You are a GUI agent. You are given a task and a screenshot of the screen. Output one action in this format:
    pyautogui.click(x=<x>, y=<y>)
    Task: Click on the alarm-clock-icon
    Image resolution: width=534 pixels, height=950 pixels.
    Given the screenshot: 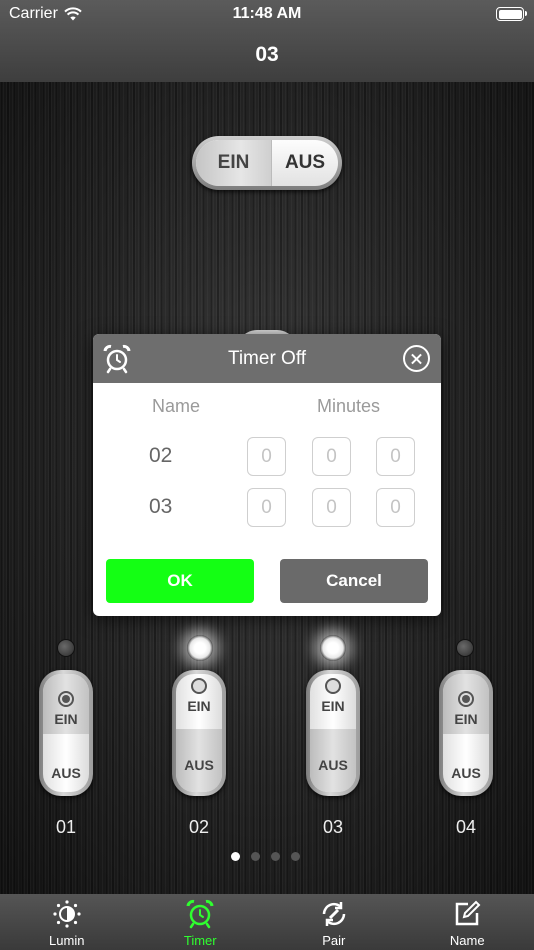 What is the action you would take?
    pyautogui.click(x=200, y=914)
    